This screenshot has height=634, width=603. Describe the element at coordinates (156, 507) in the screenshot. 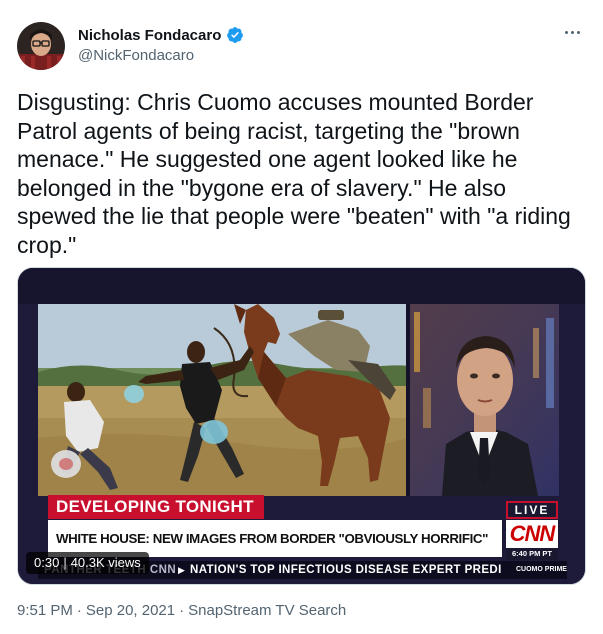

I see `chyron-label: DEVELOPING TONIGHT` at that location.